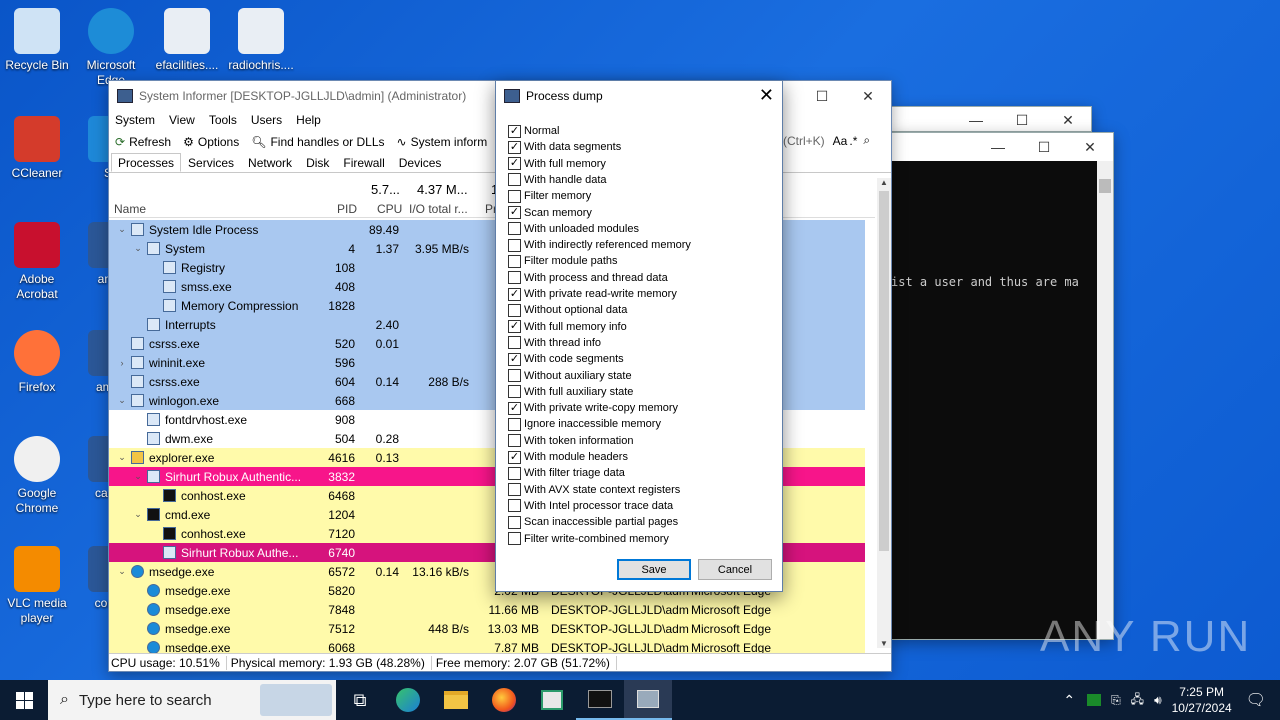 The width and height of the screenshot is (1280, 720). I want to click on tray-app-icon, so click(1094, 700).